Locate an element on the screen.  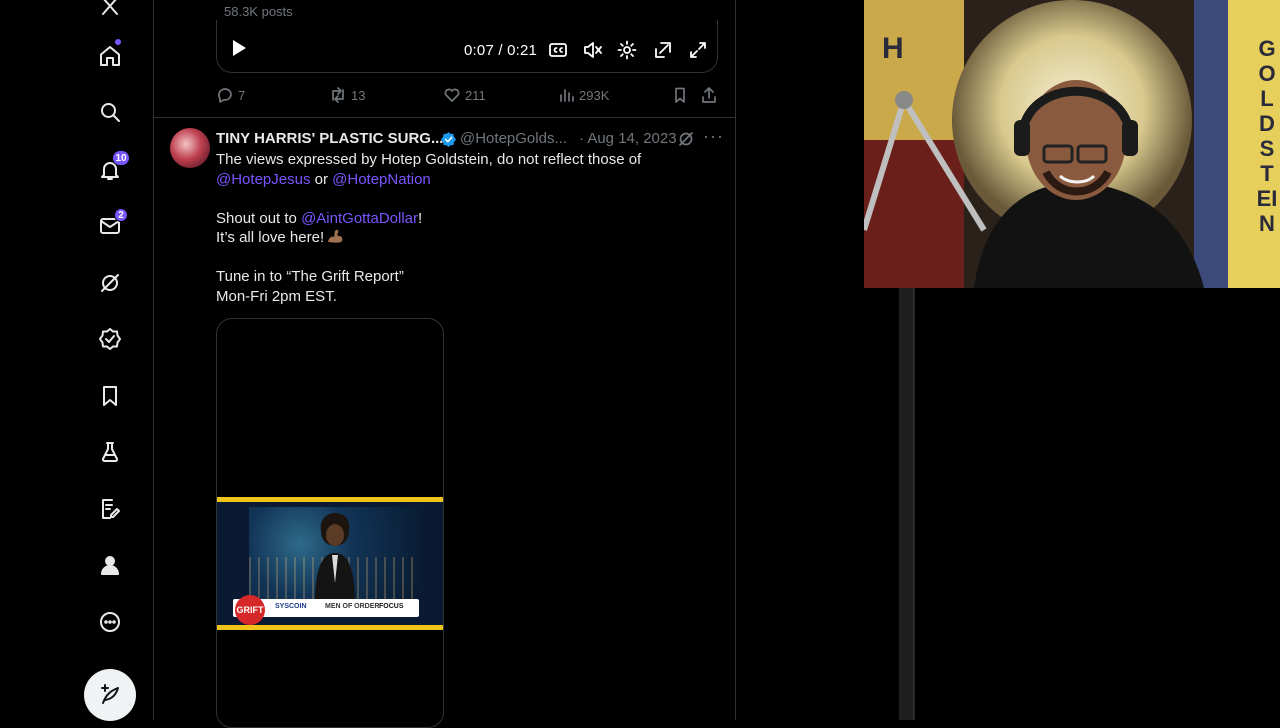
sponsor-label: FOCUS is located at coordinates (391, 606).